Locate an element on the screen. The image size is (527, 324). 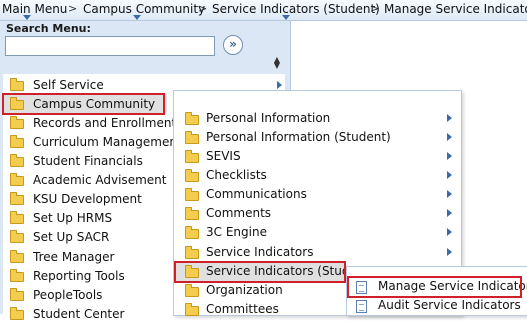
breadcrumb-main-menu: Main Menu is located at coordinates (34, 10).